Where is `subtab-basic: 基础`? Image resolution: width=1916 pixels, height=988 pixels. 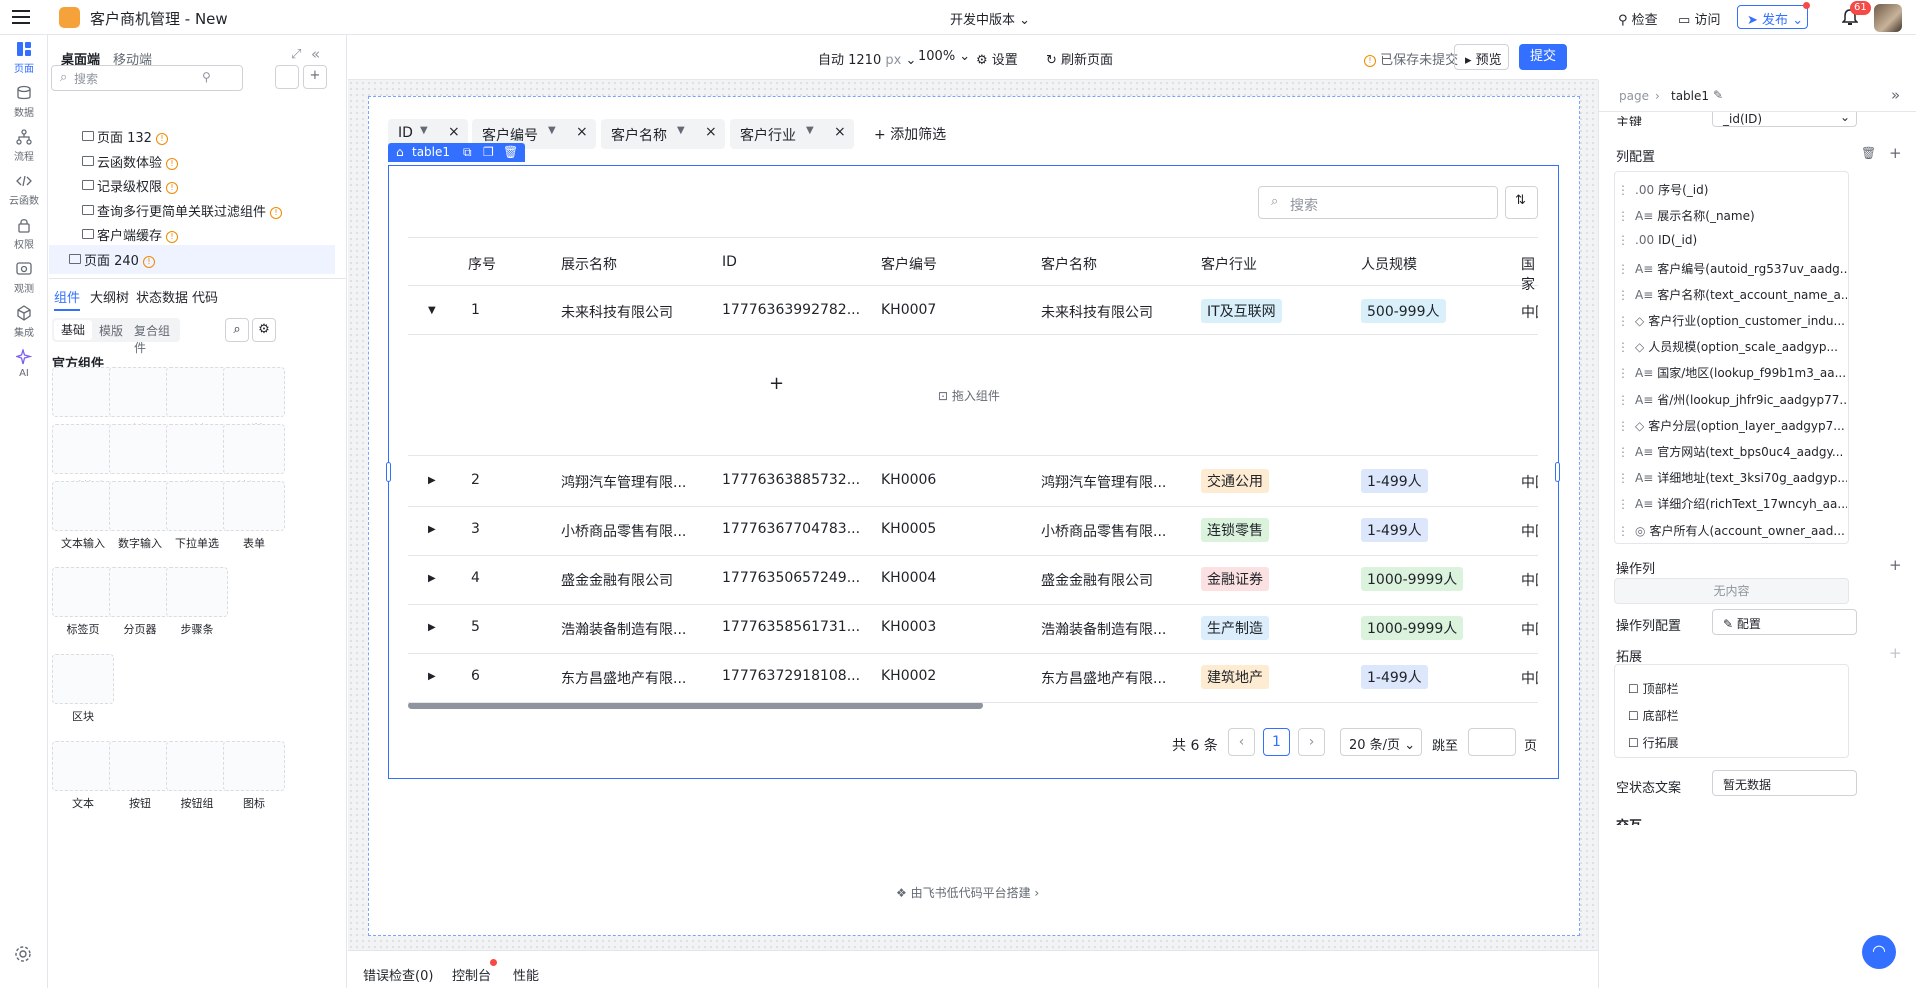
subtab-basic: 基础 is located at coordinates (73, 330).